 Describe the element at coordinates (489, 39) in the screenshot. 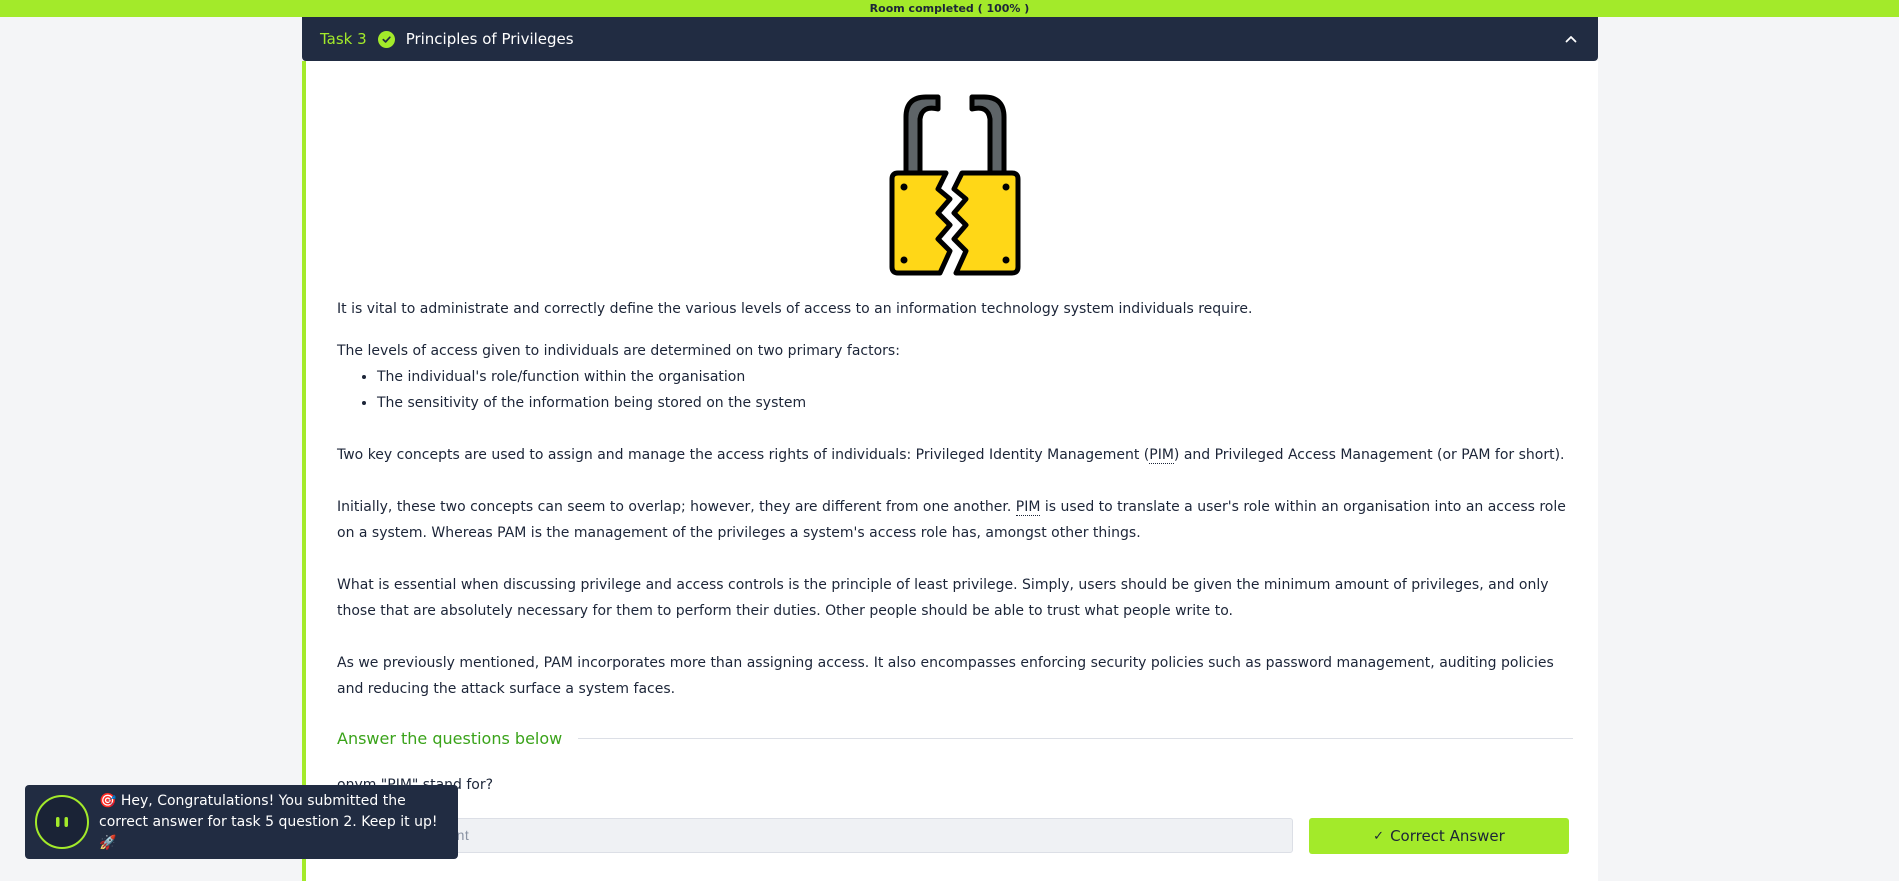

I see `task-title: Principles of Privileges` at that location.